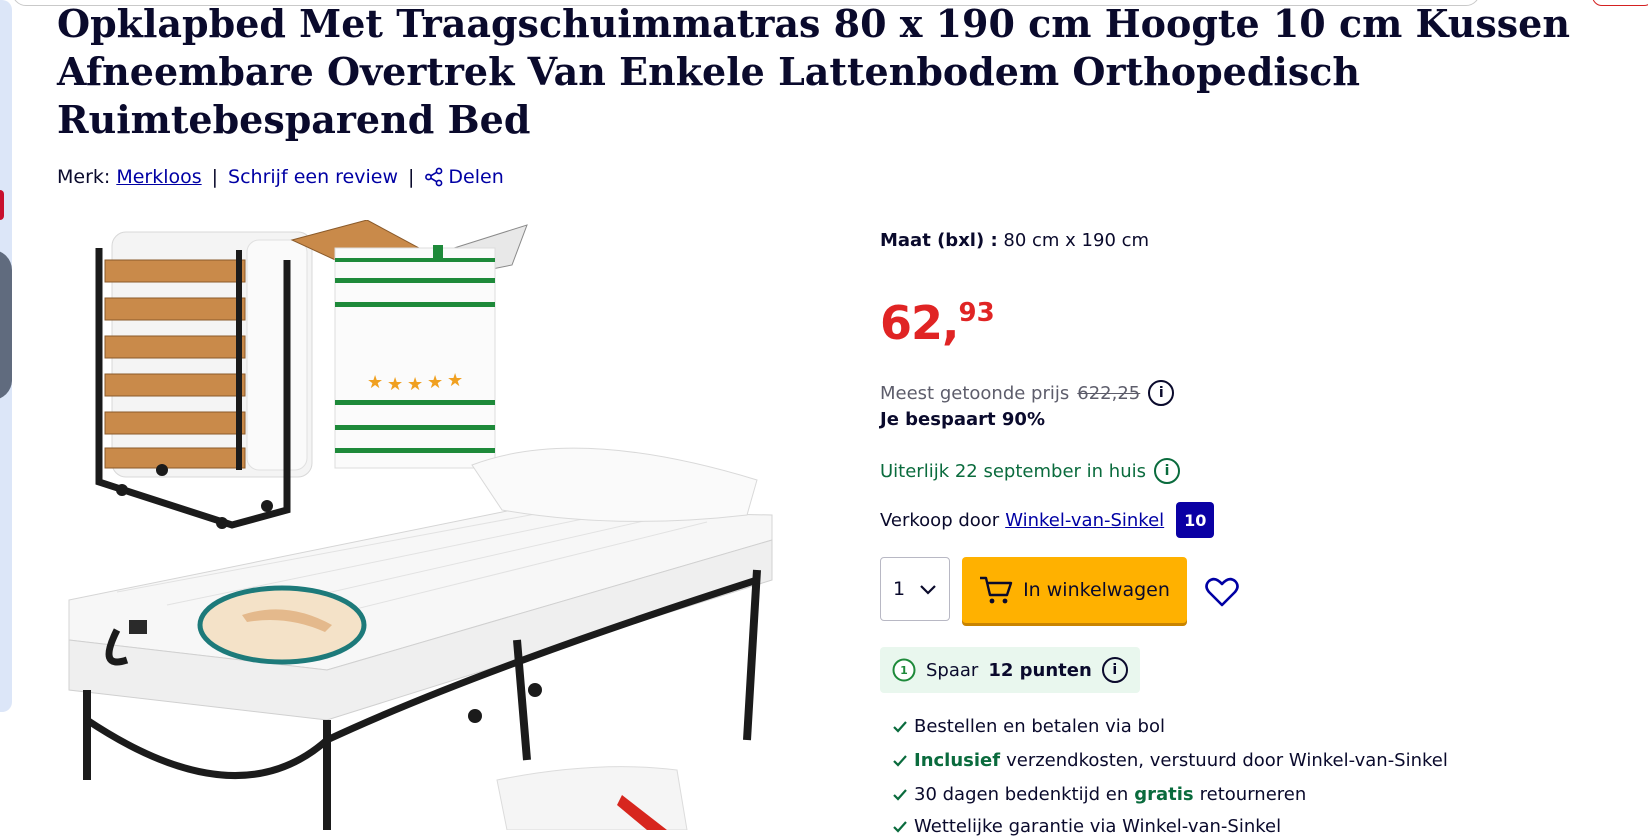  I want to click on delivery-promise: Uiterlijk 22 september in huis i, so click(1030, 471).